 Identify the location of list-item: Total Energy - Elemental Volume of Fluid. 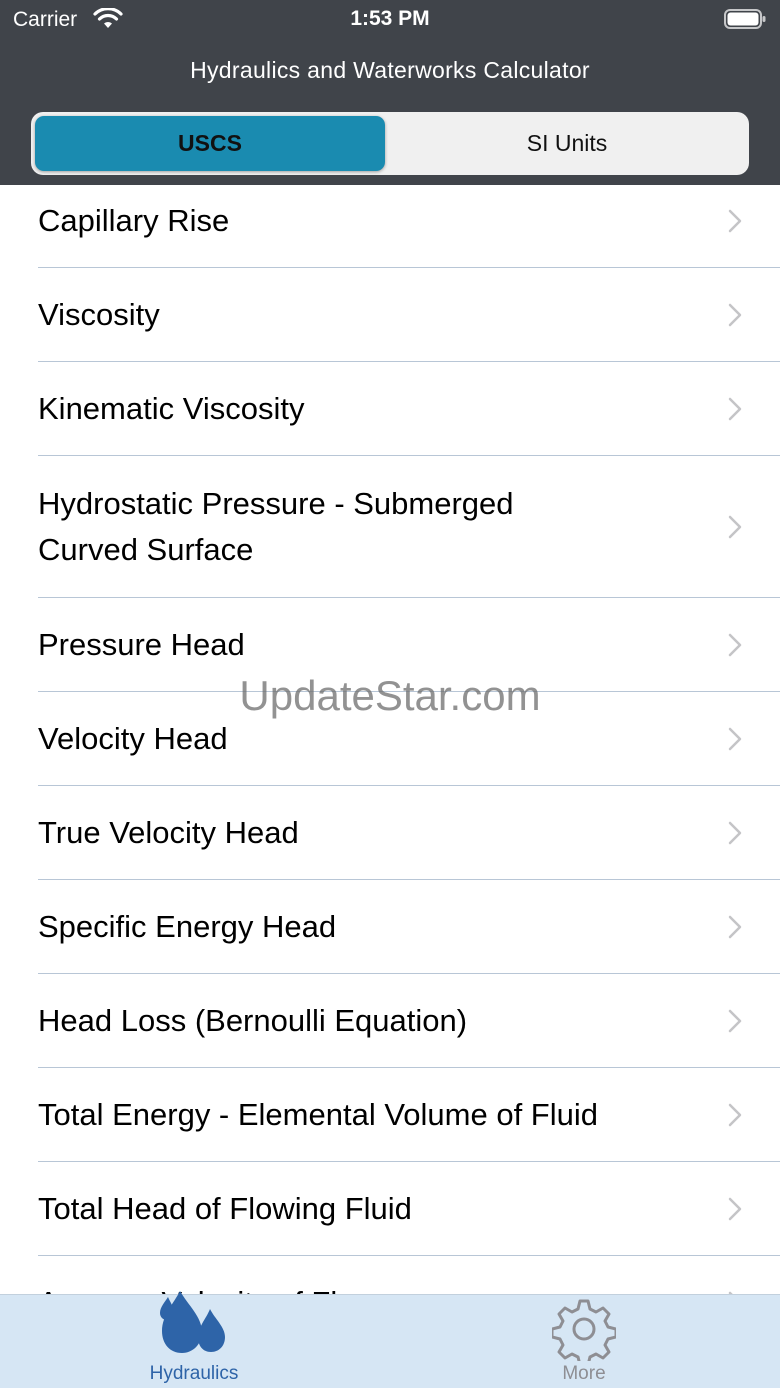
(390, 1115).